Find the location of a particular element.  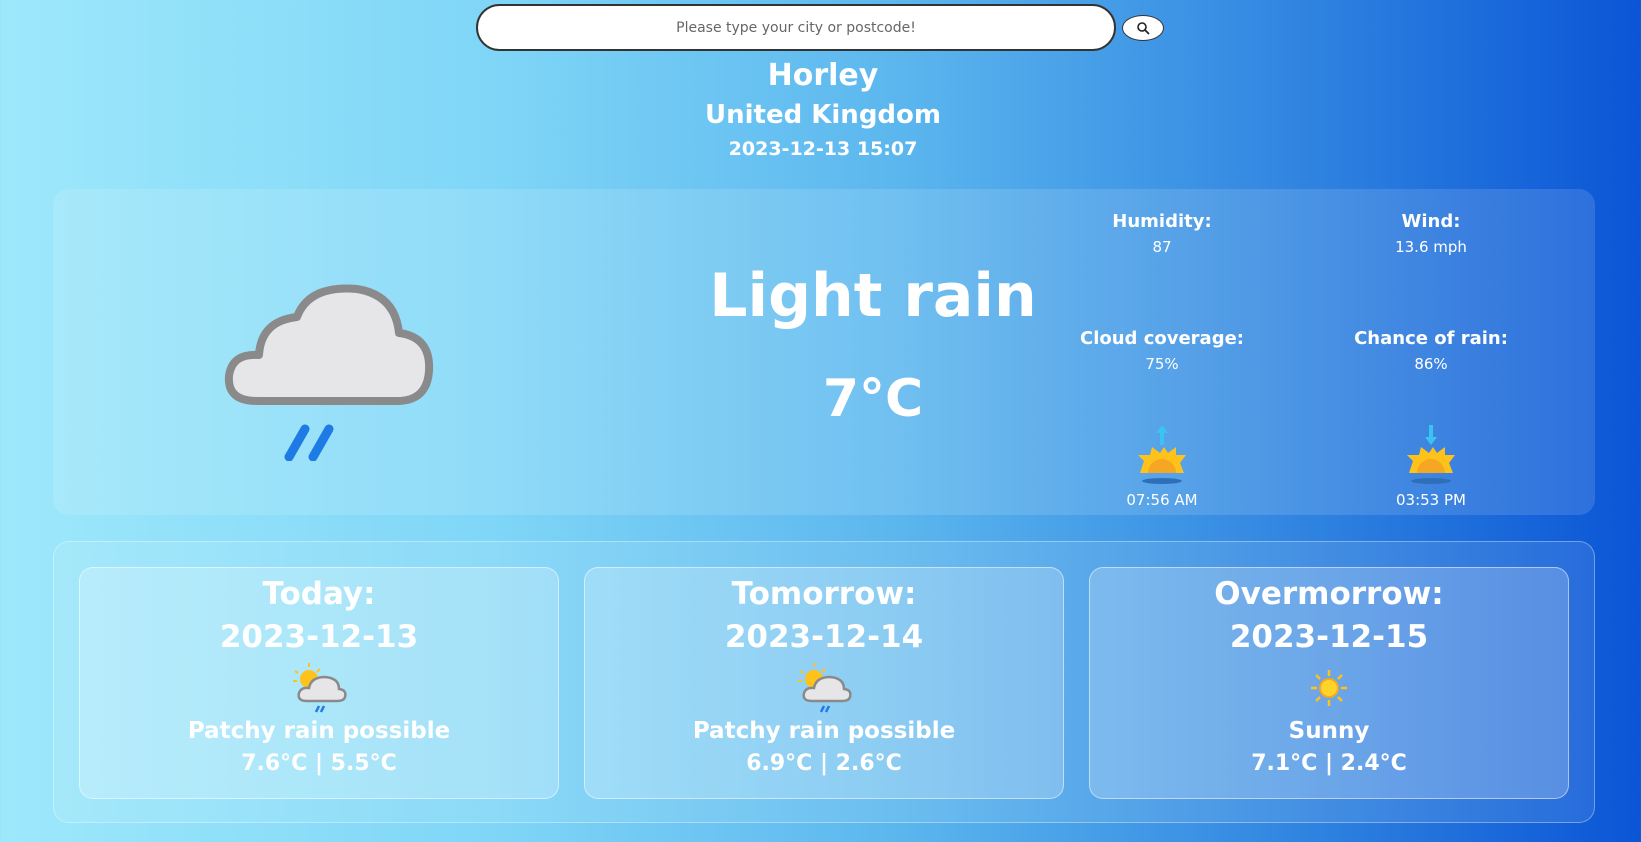

sunrise: 07:56 AM is located at coordinates (1162, 467).